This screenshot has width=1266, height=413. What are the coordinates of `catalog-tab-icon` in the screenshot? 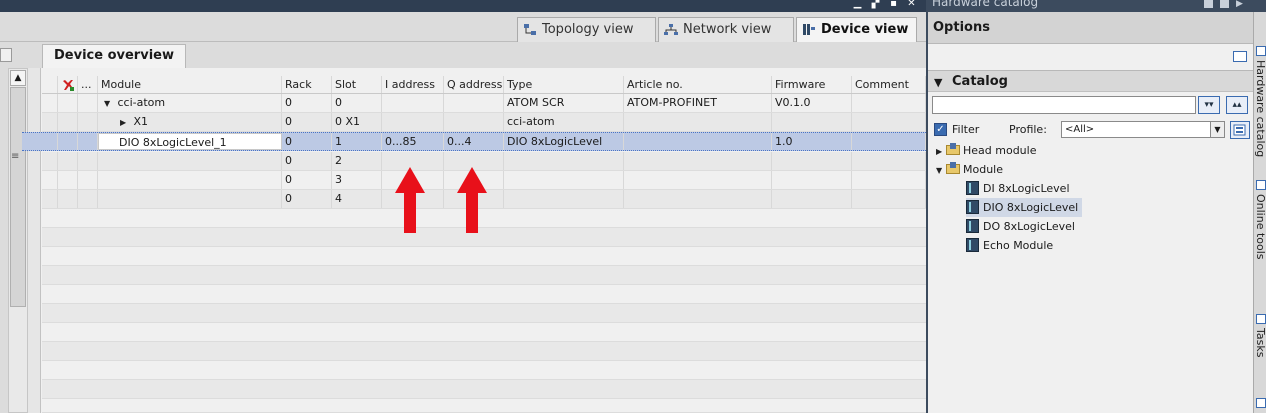 It's located at (1261, 51).